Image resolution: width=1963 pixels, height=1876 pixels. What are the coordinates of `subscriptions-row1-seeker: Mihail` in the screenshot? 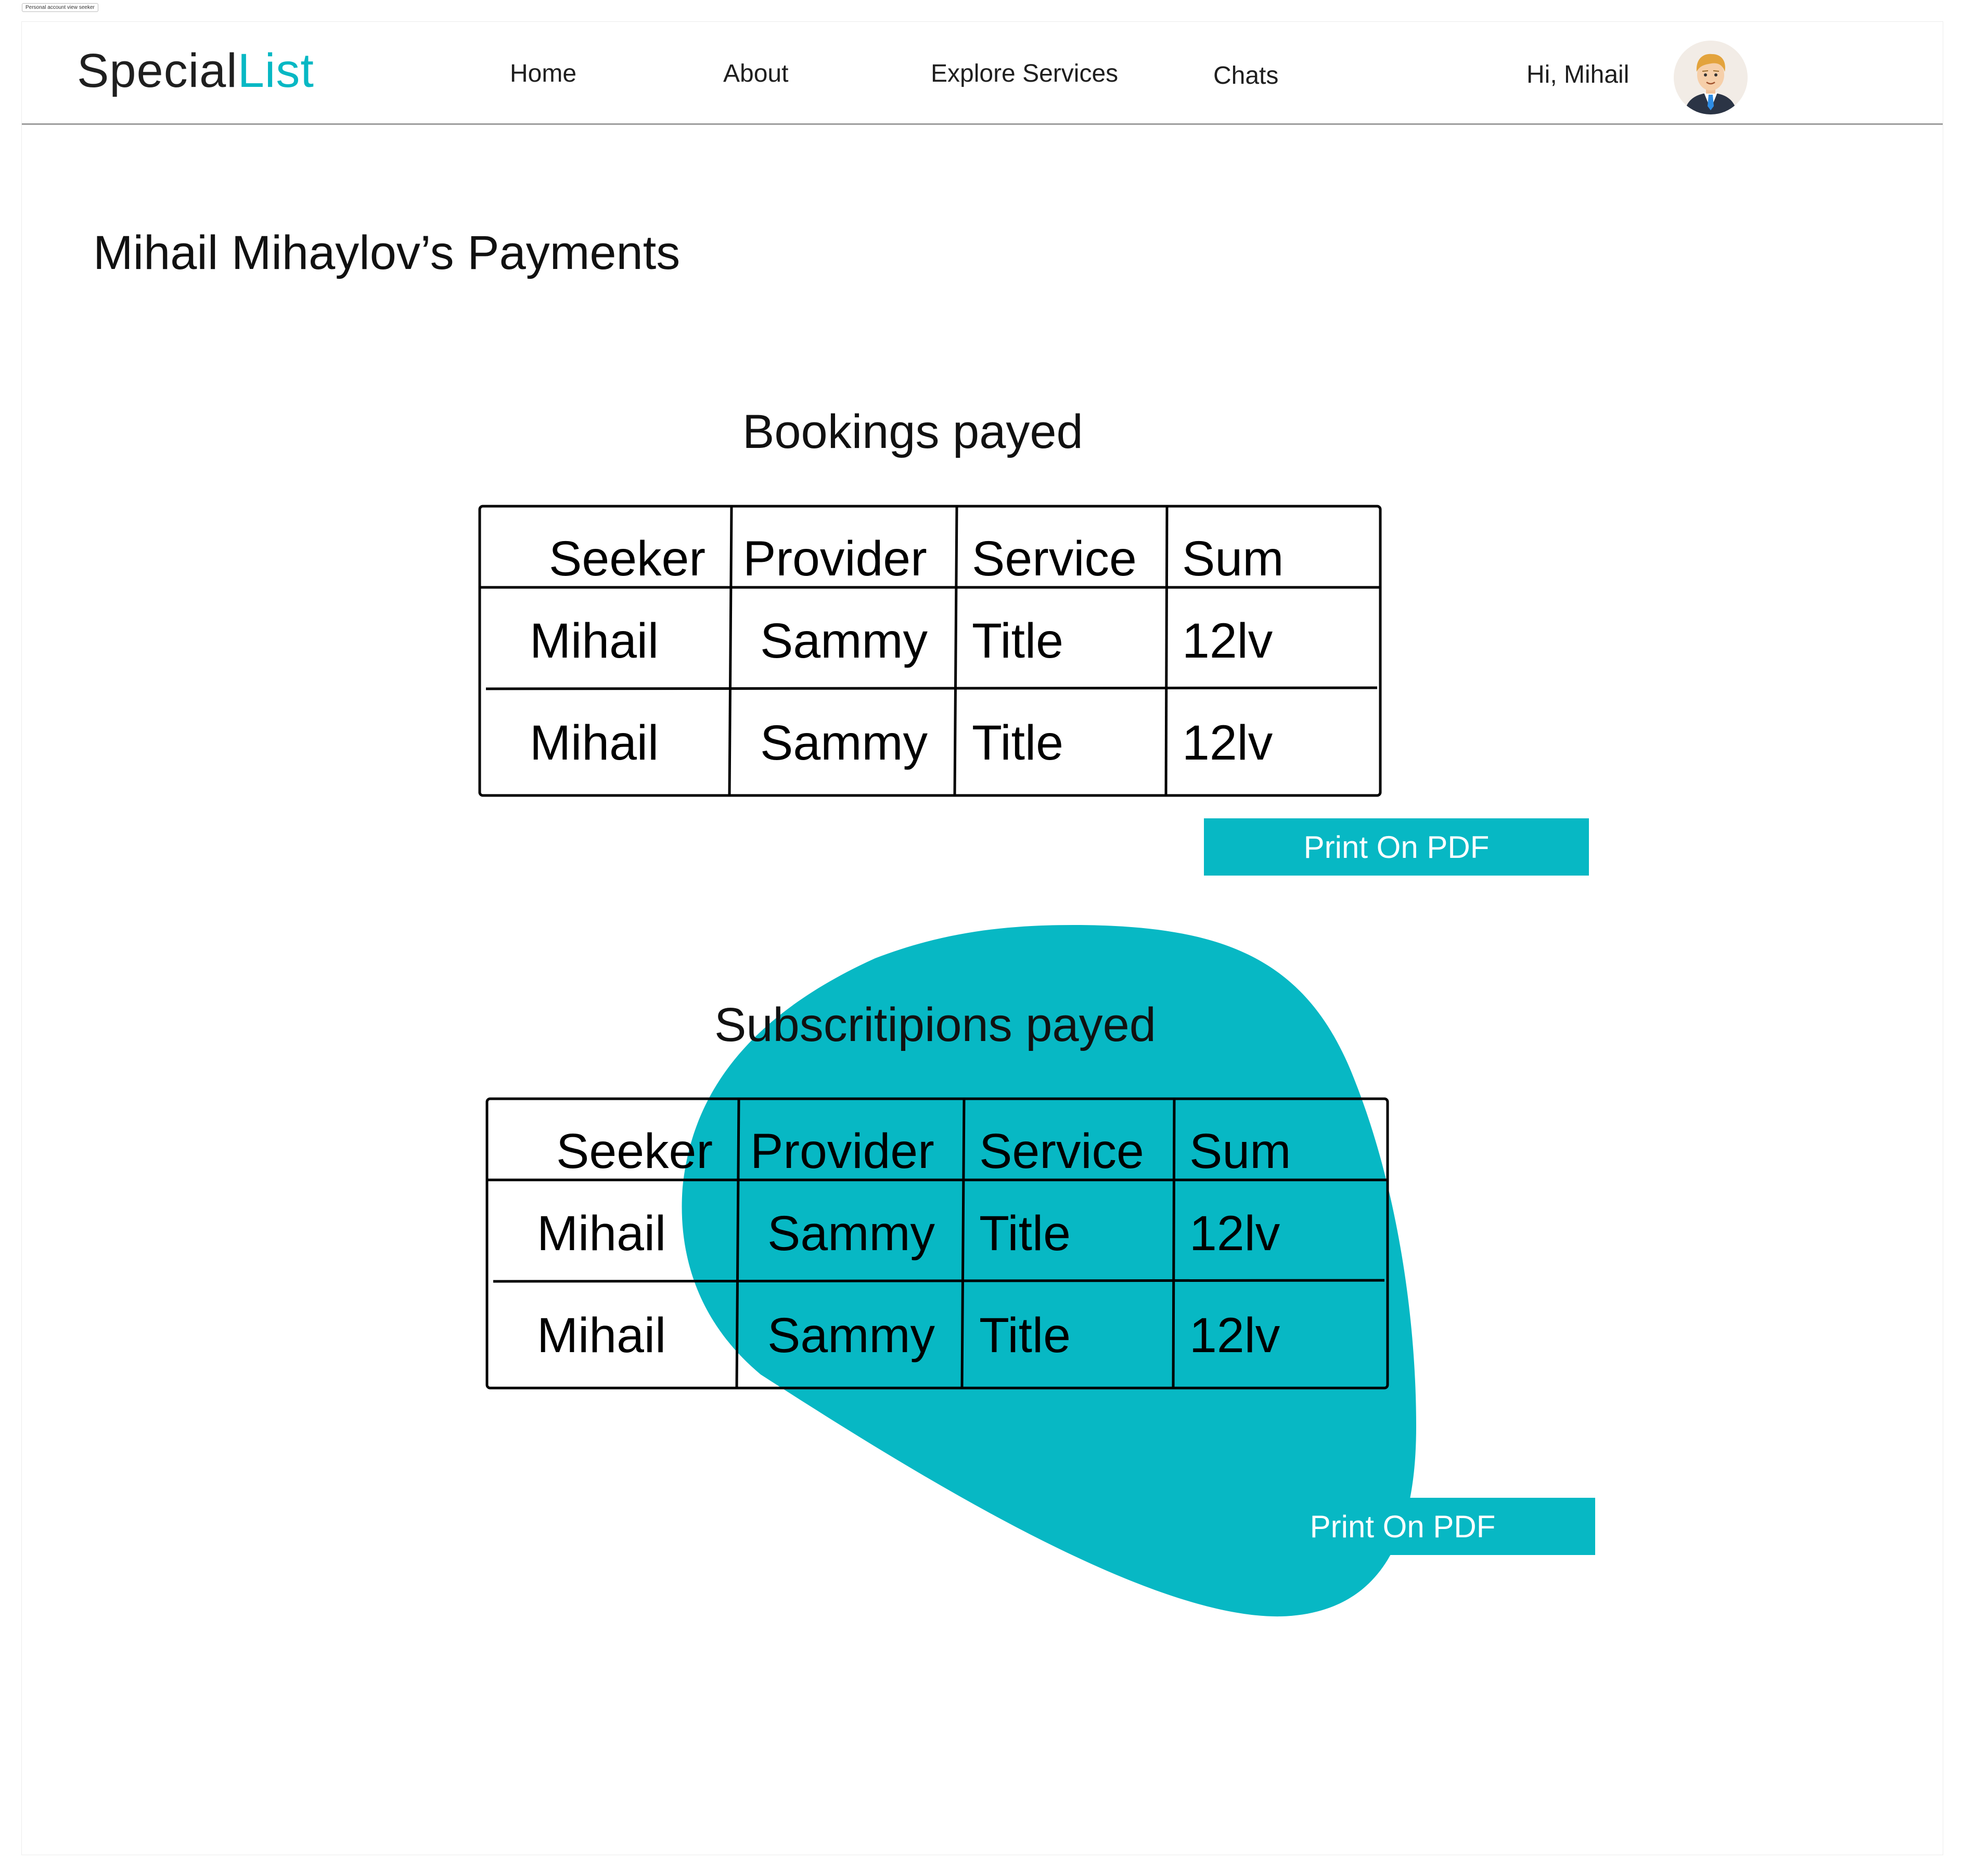 It's located at (601, 1233).